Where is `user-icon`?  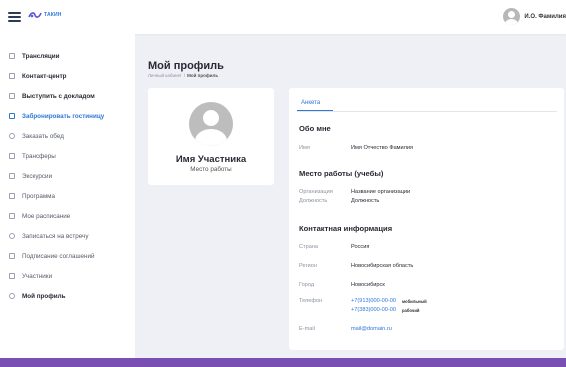 user-icon is located at coordinates (12, 296).